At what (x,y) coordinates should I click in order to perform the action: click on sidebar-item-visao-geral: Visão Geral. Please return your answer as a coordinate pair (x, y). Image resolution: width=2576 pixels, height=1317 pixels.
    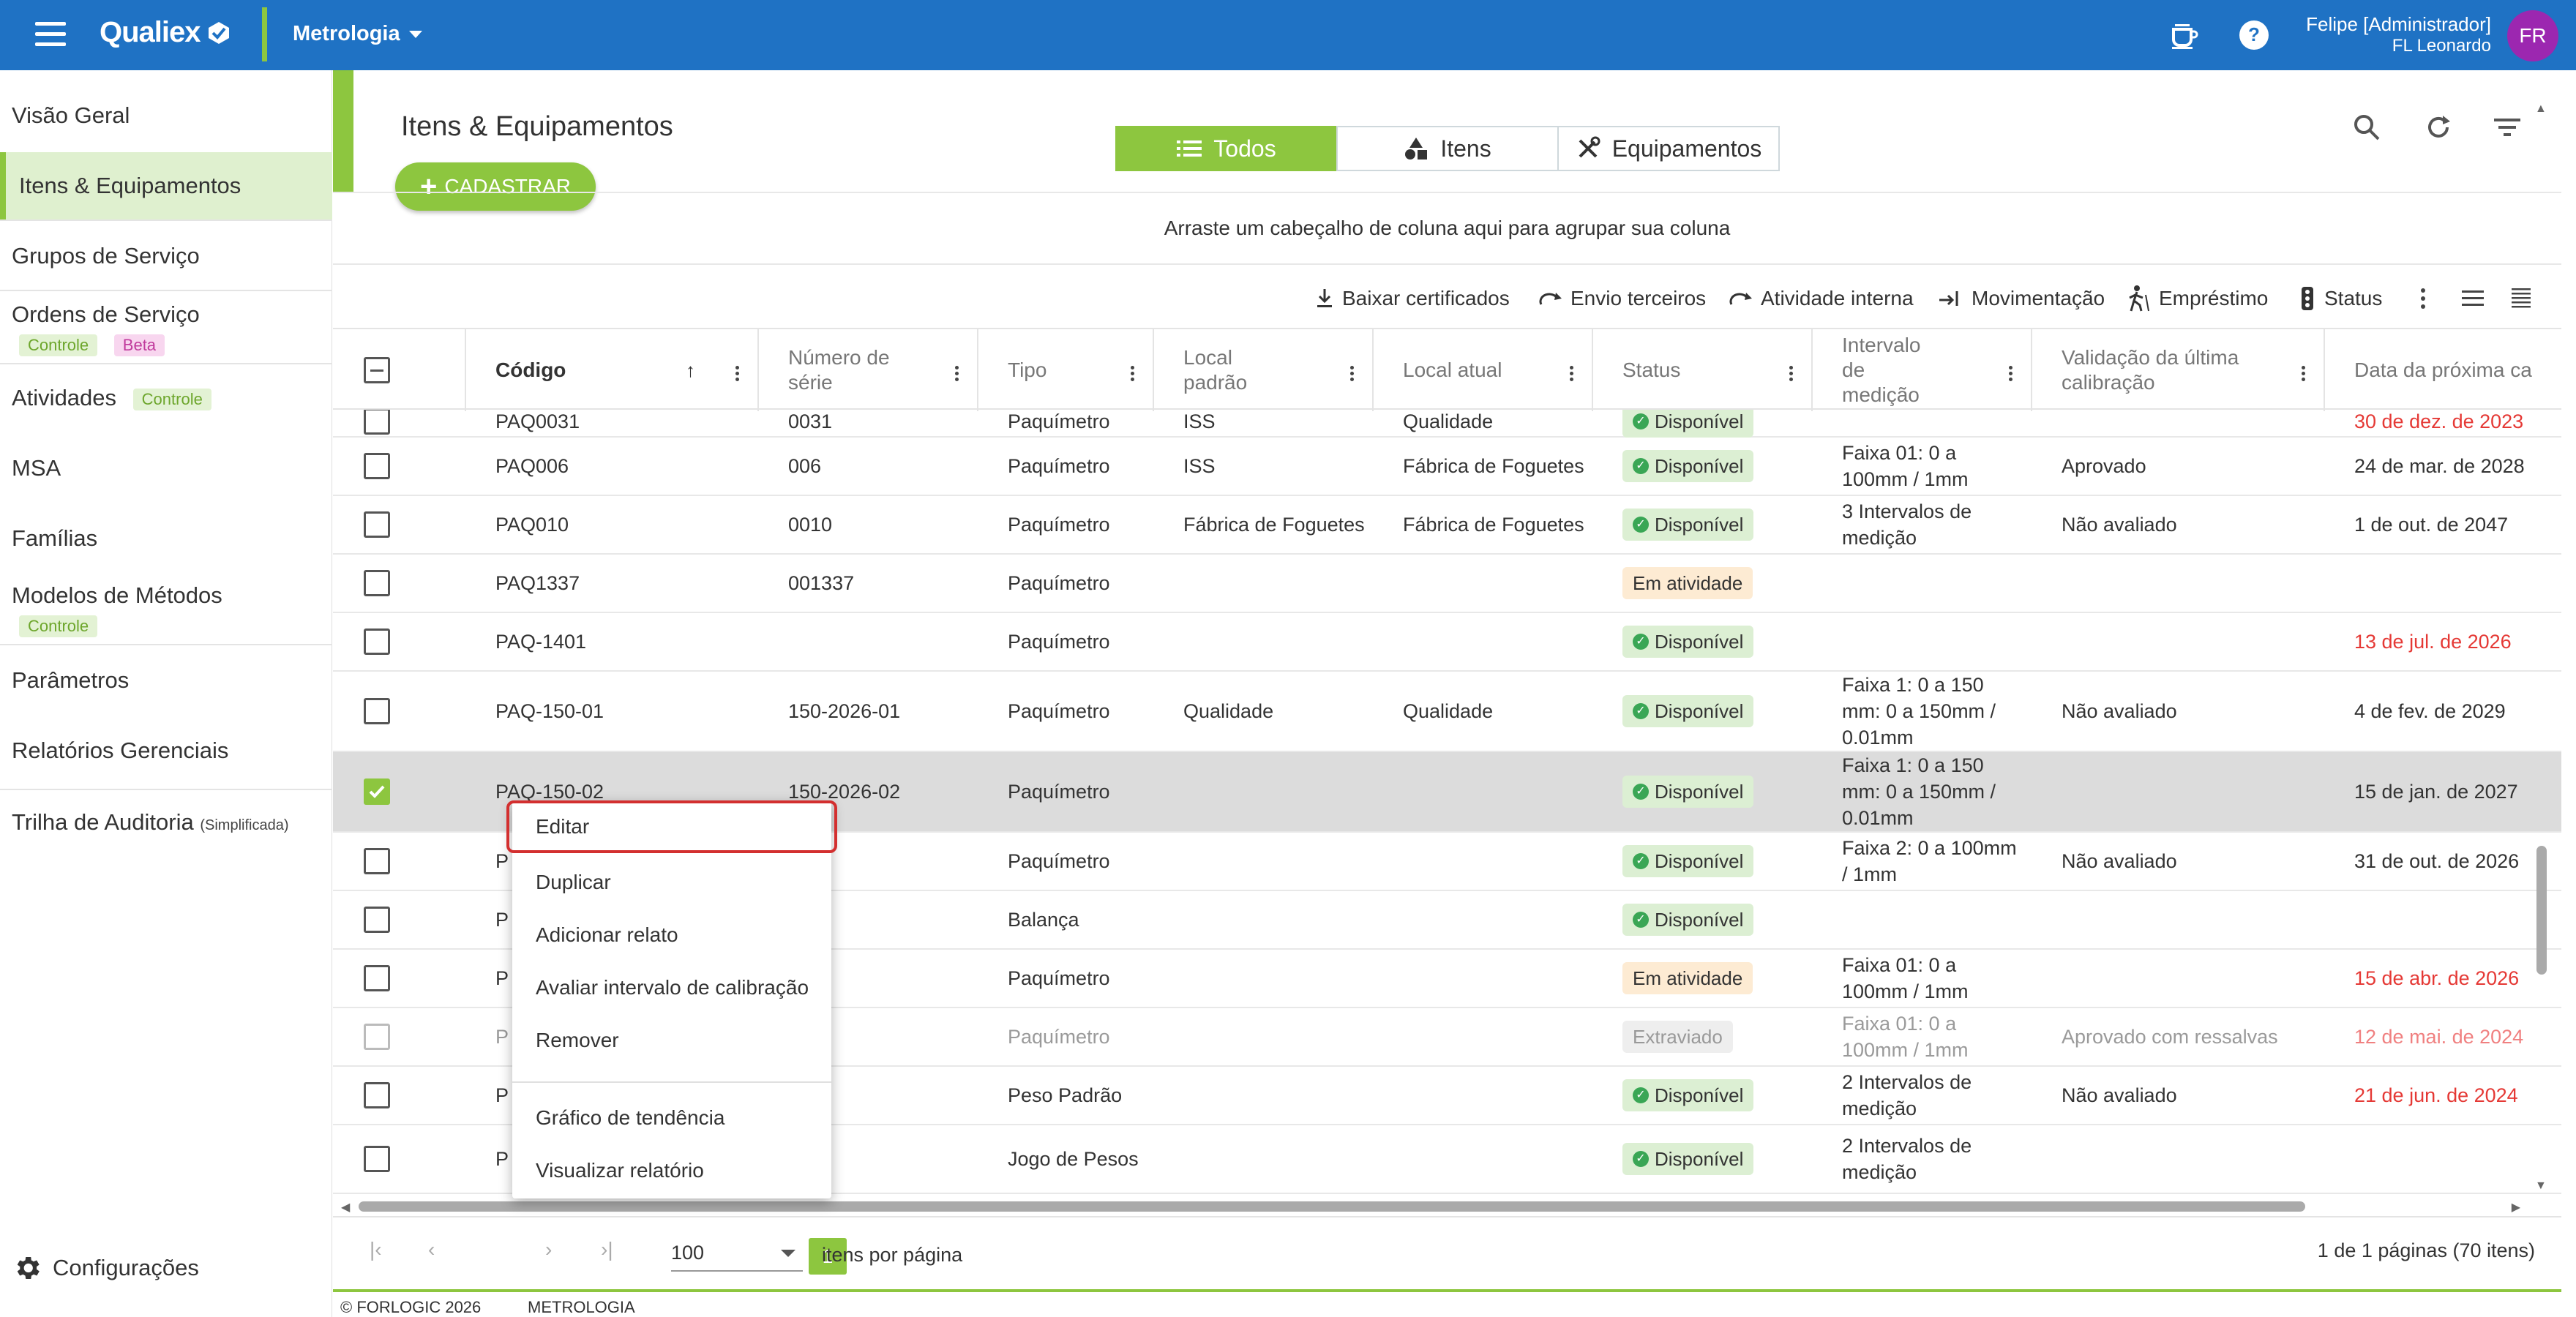
    Looking at the image, I should click on (166, 115).